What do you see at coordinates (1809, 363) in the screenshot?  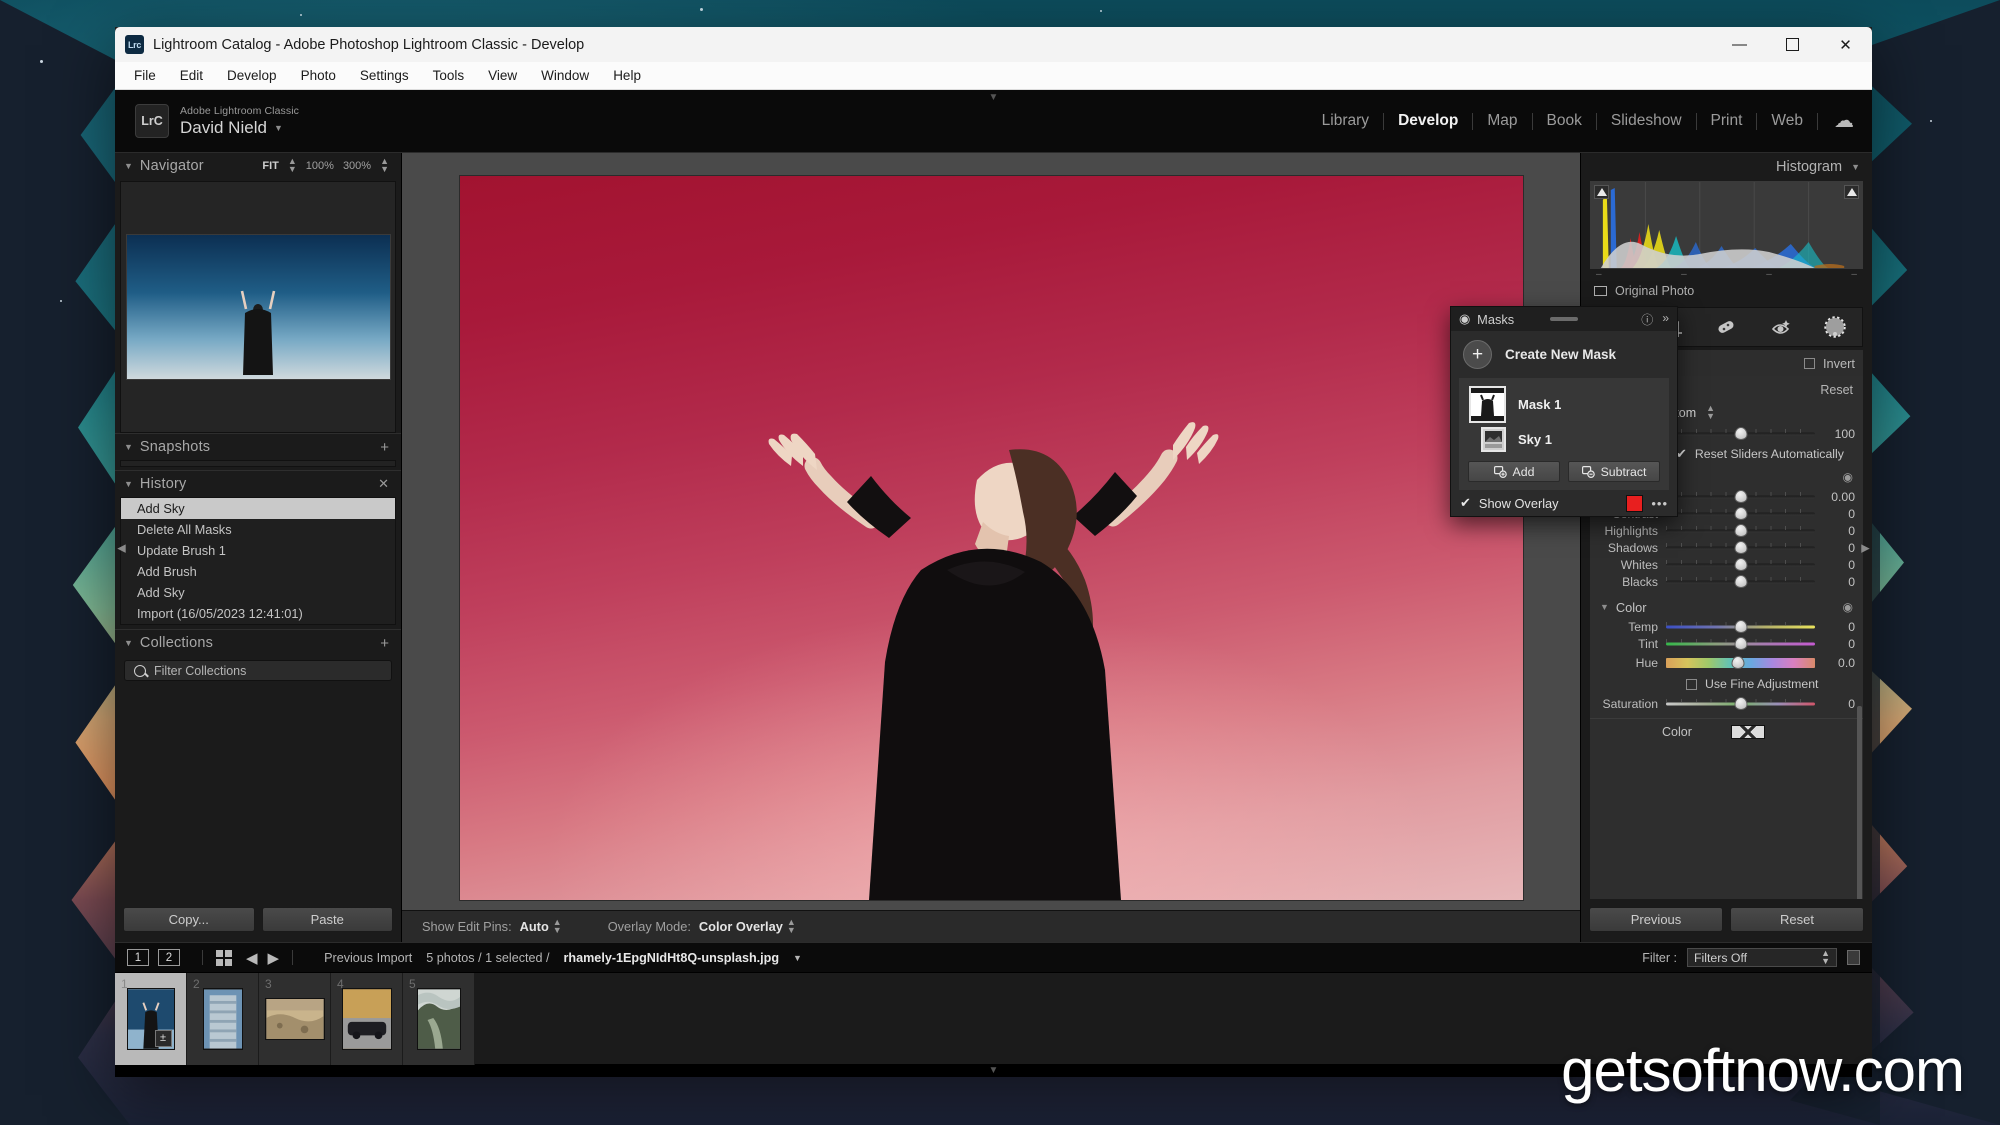 I see `invert-checkbox` at bounding box center [1809, 363].